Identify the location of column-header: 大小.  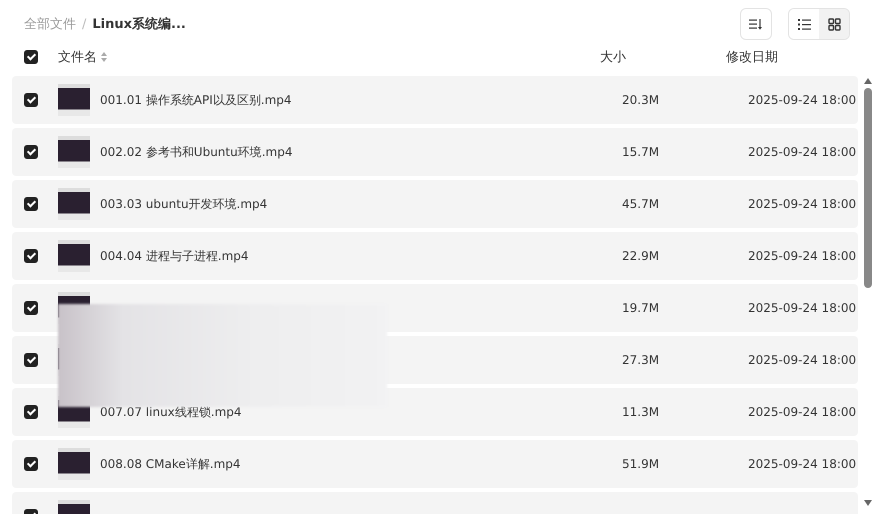
(663, 57).